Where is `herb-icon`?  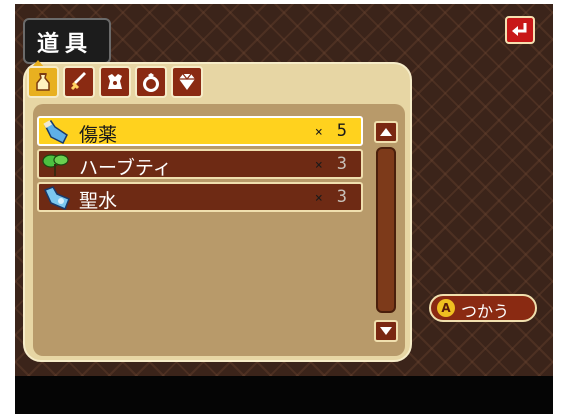
herb-icon is located at coordinates (55, 165).